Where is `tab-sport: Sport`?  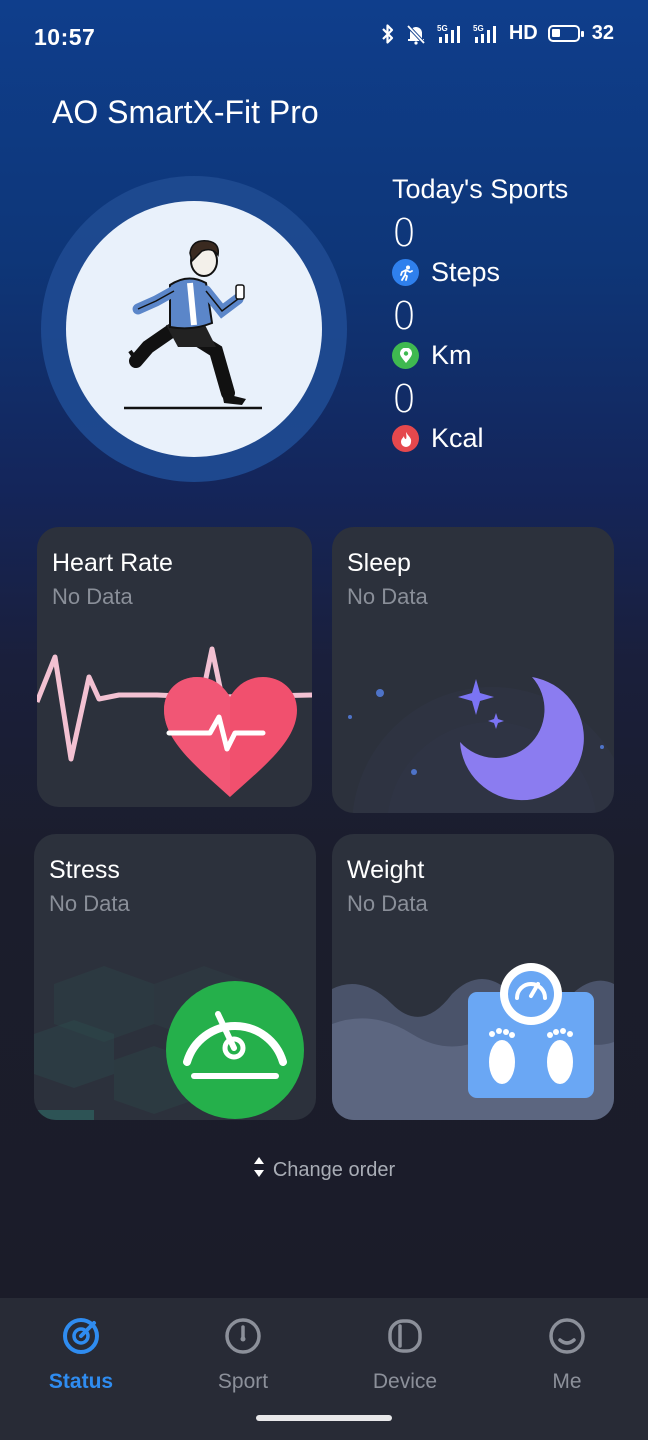
tab-sport: Sport is located at coordinates (243, 1355).